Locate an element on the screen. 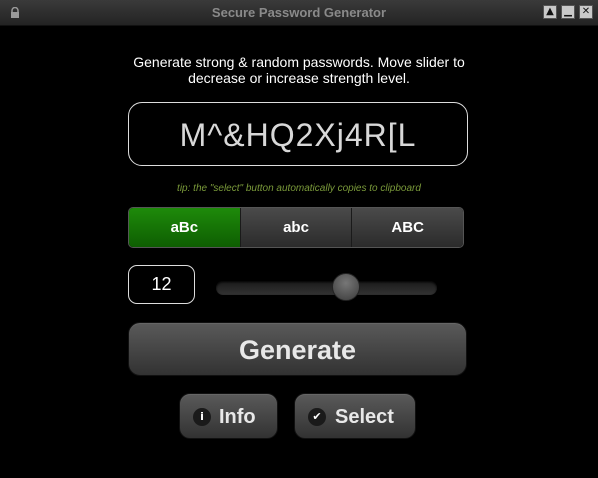 Image resolution: width=598 pixels, height=478 pixels. select-label: Select is located at coordinates (364, 417).